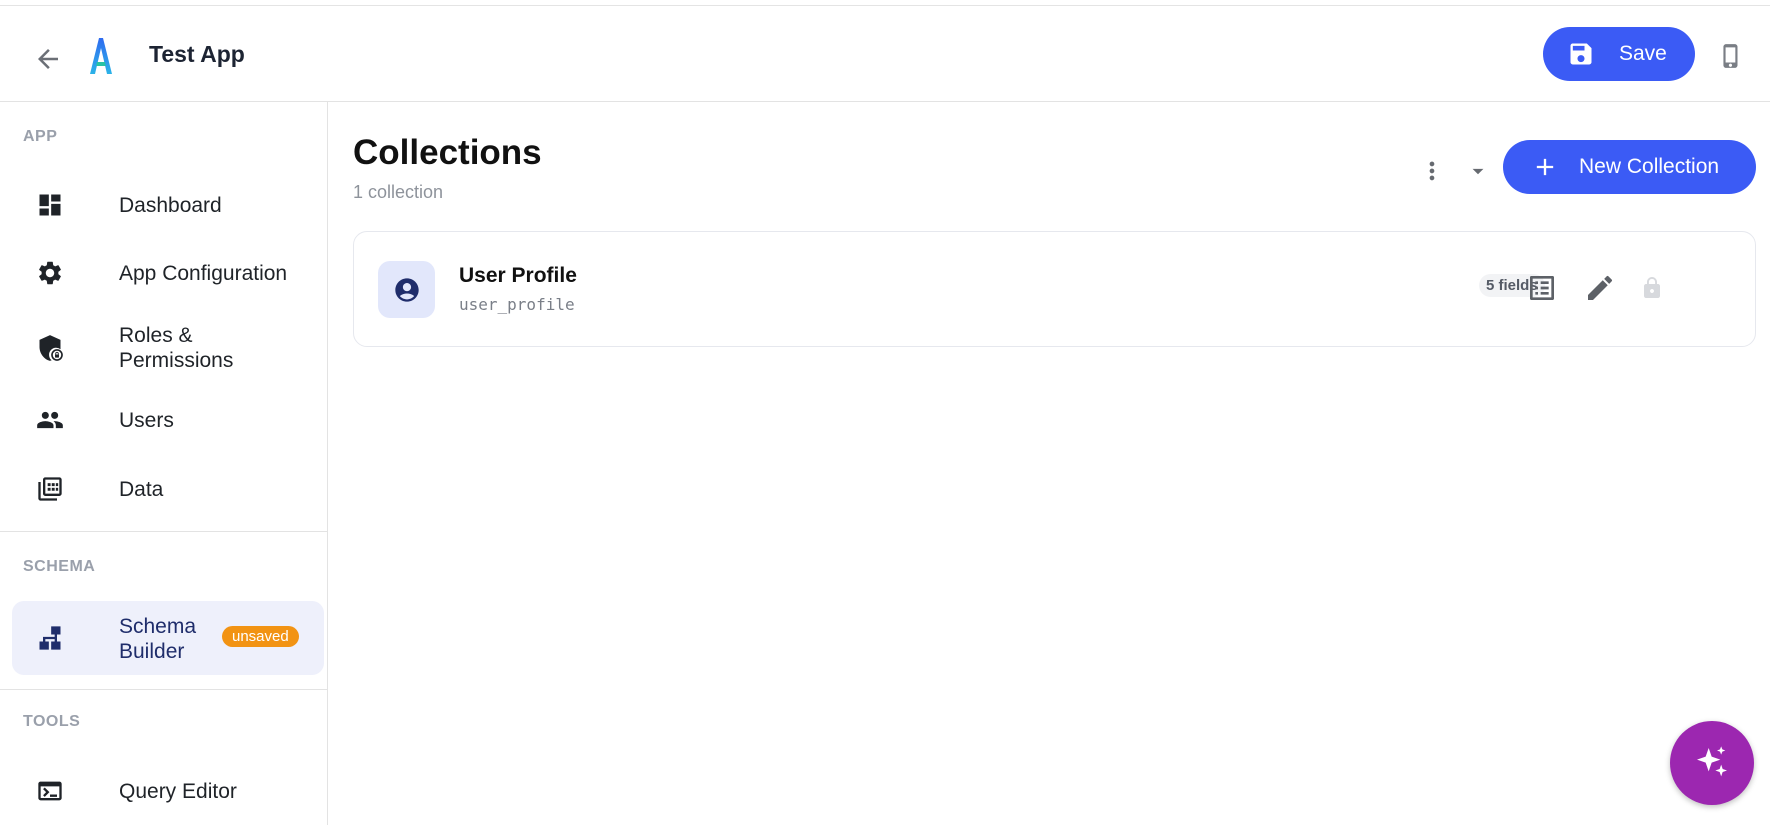 The height and width of the screenshot is (825, 1770). I want to click on sidebar-item-app-configuration: App Configuration, so click(168, 273).